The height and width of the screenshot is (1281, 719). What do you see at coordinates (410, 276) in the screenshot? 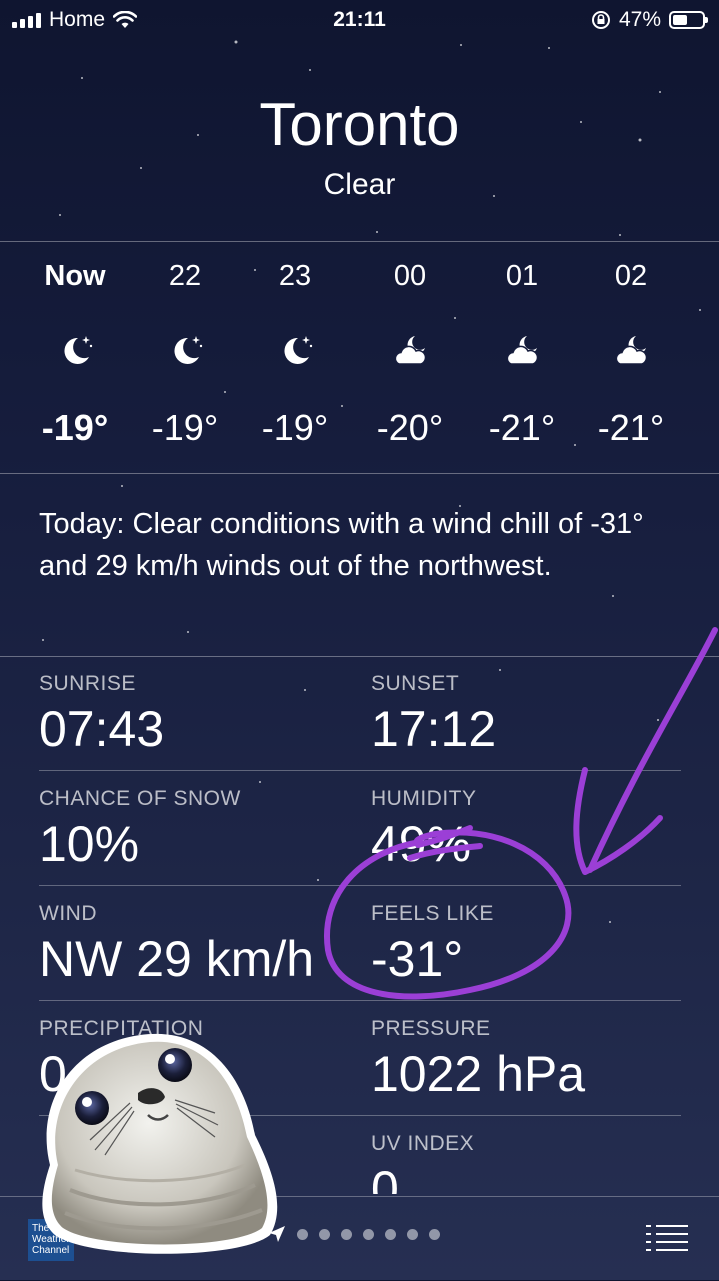
I see `hour-label: 00` at bounding box center [410, 276].